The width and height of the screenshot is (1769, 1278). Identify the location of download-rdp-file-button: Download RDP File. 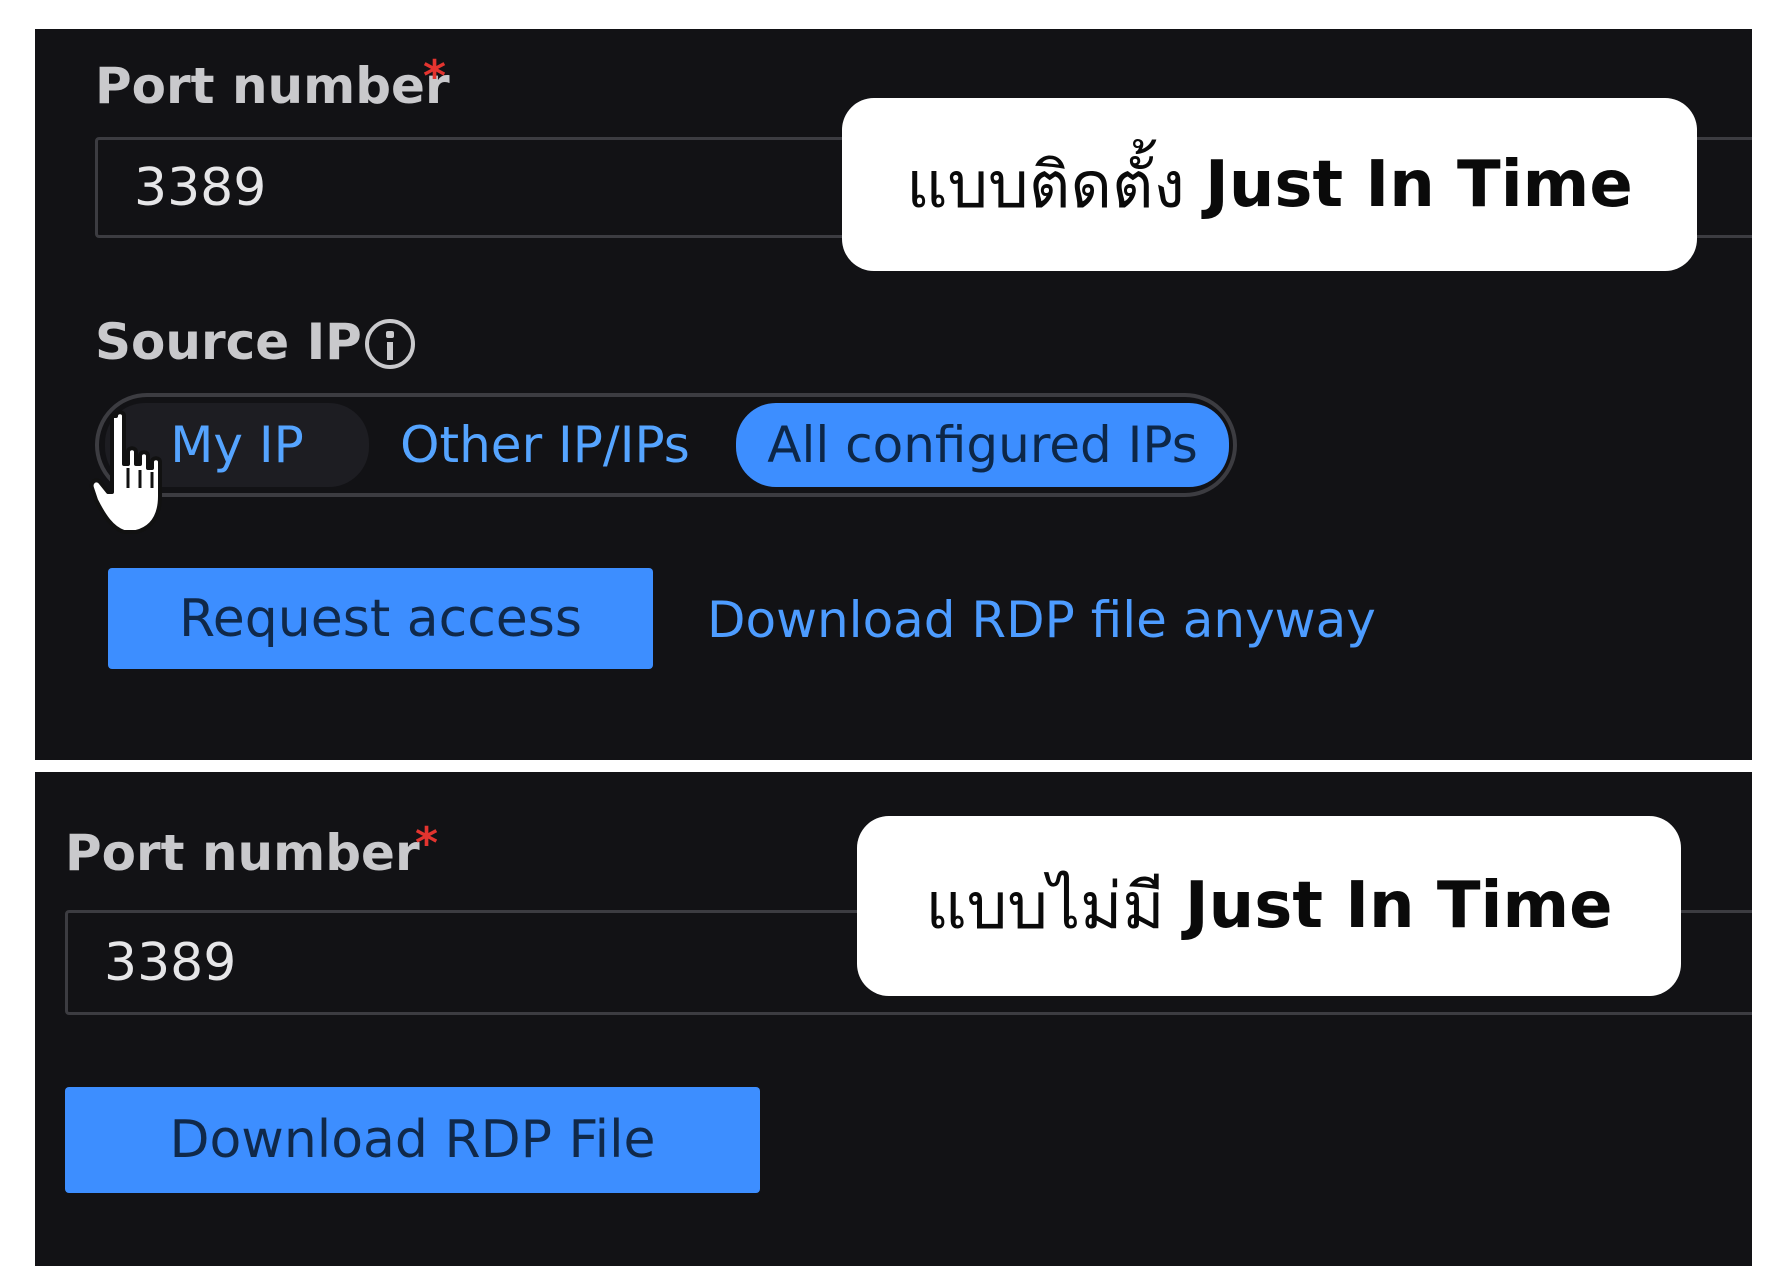
(412, 1140).